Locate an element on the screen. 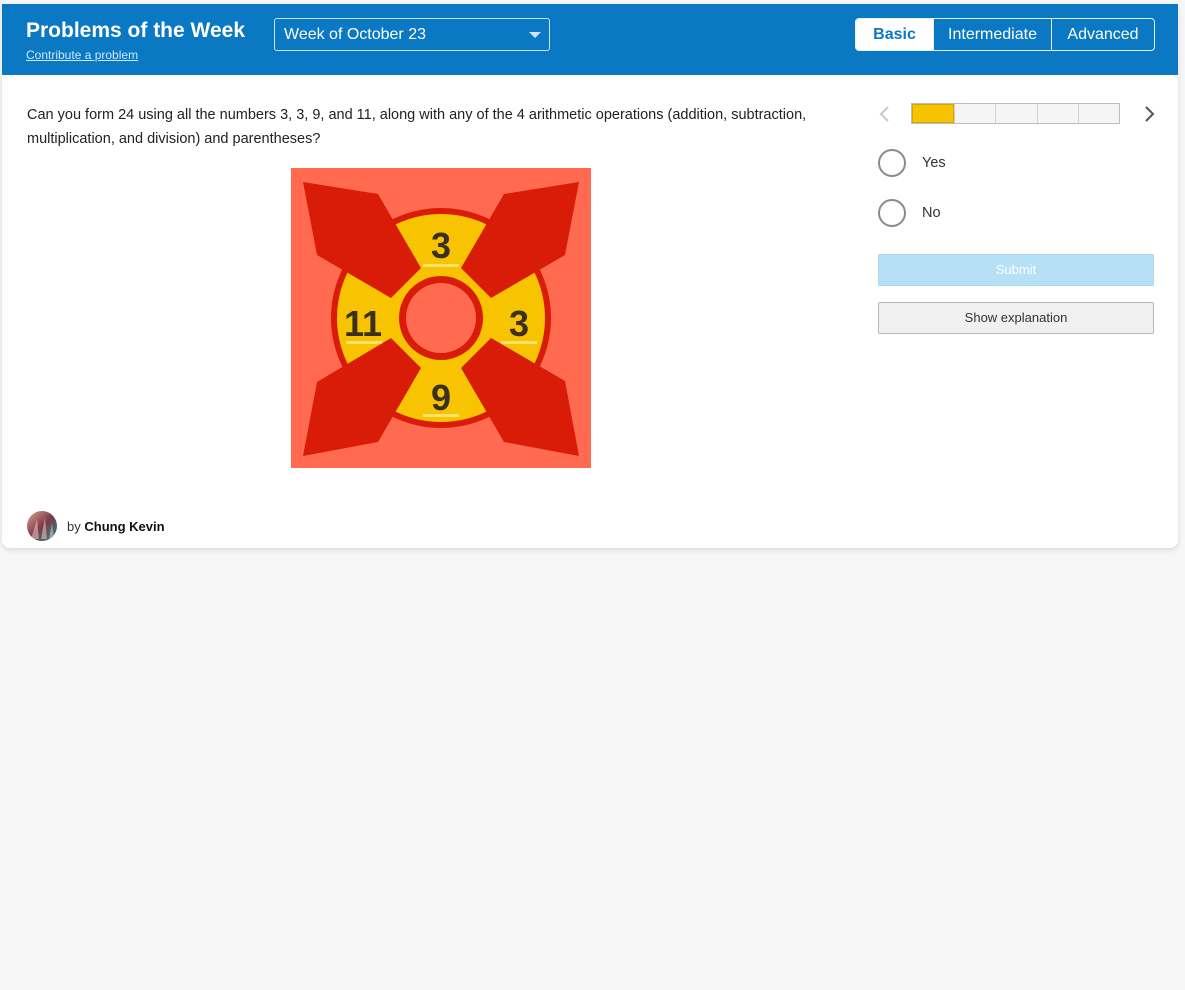 This screenshot has width=1185, height=990. radio-yes is located at coordinates (892, 163).